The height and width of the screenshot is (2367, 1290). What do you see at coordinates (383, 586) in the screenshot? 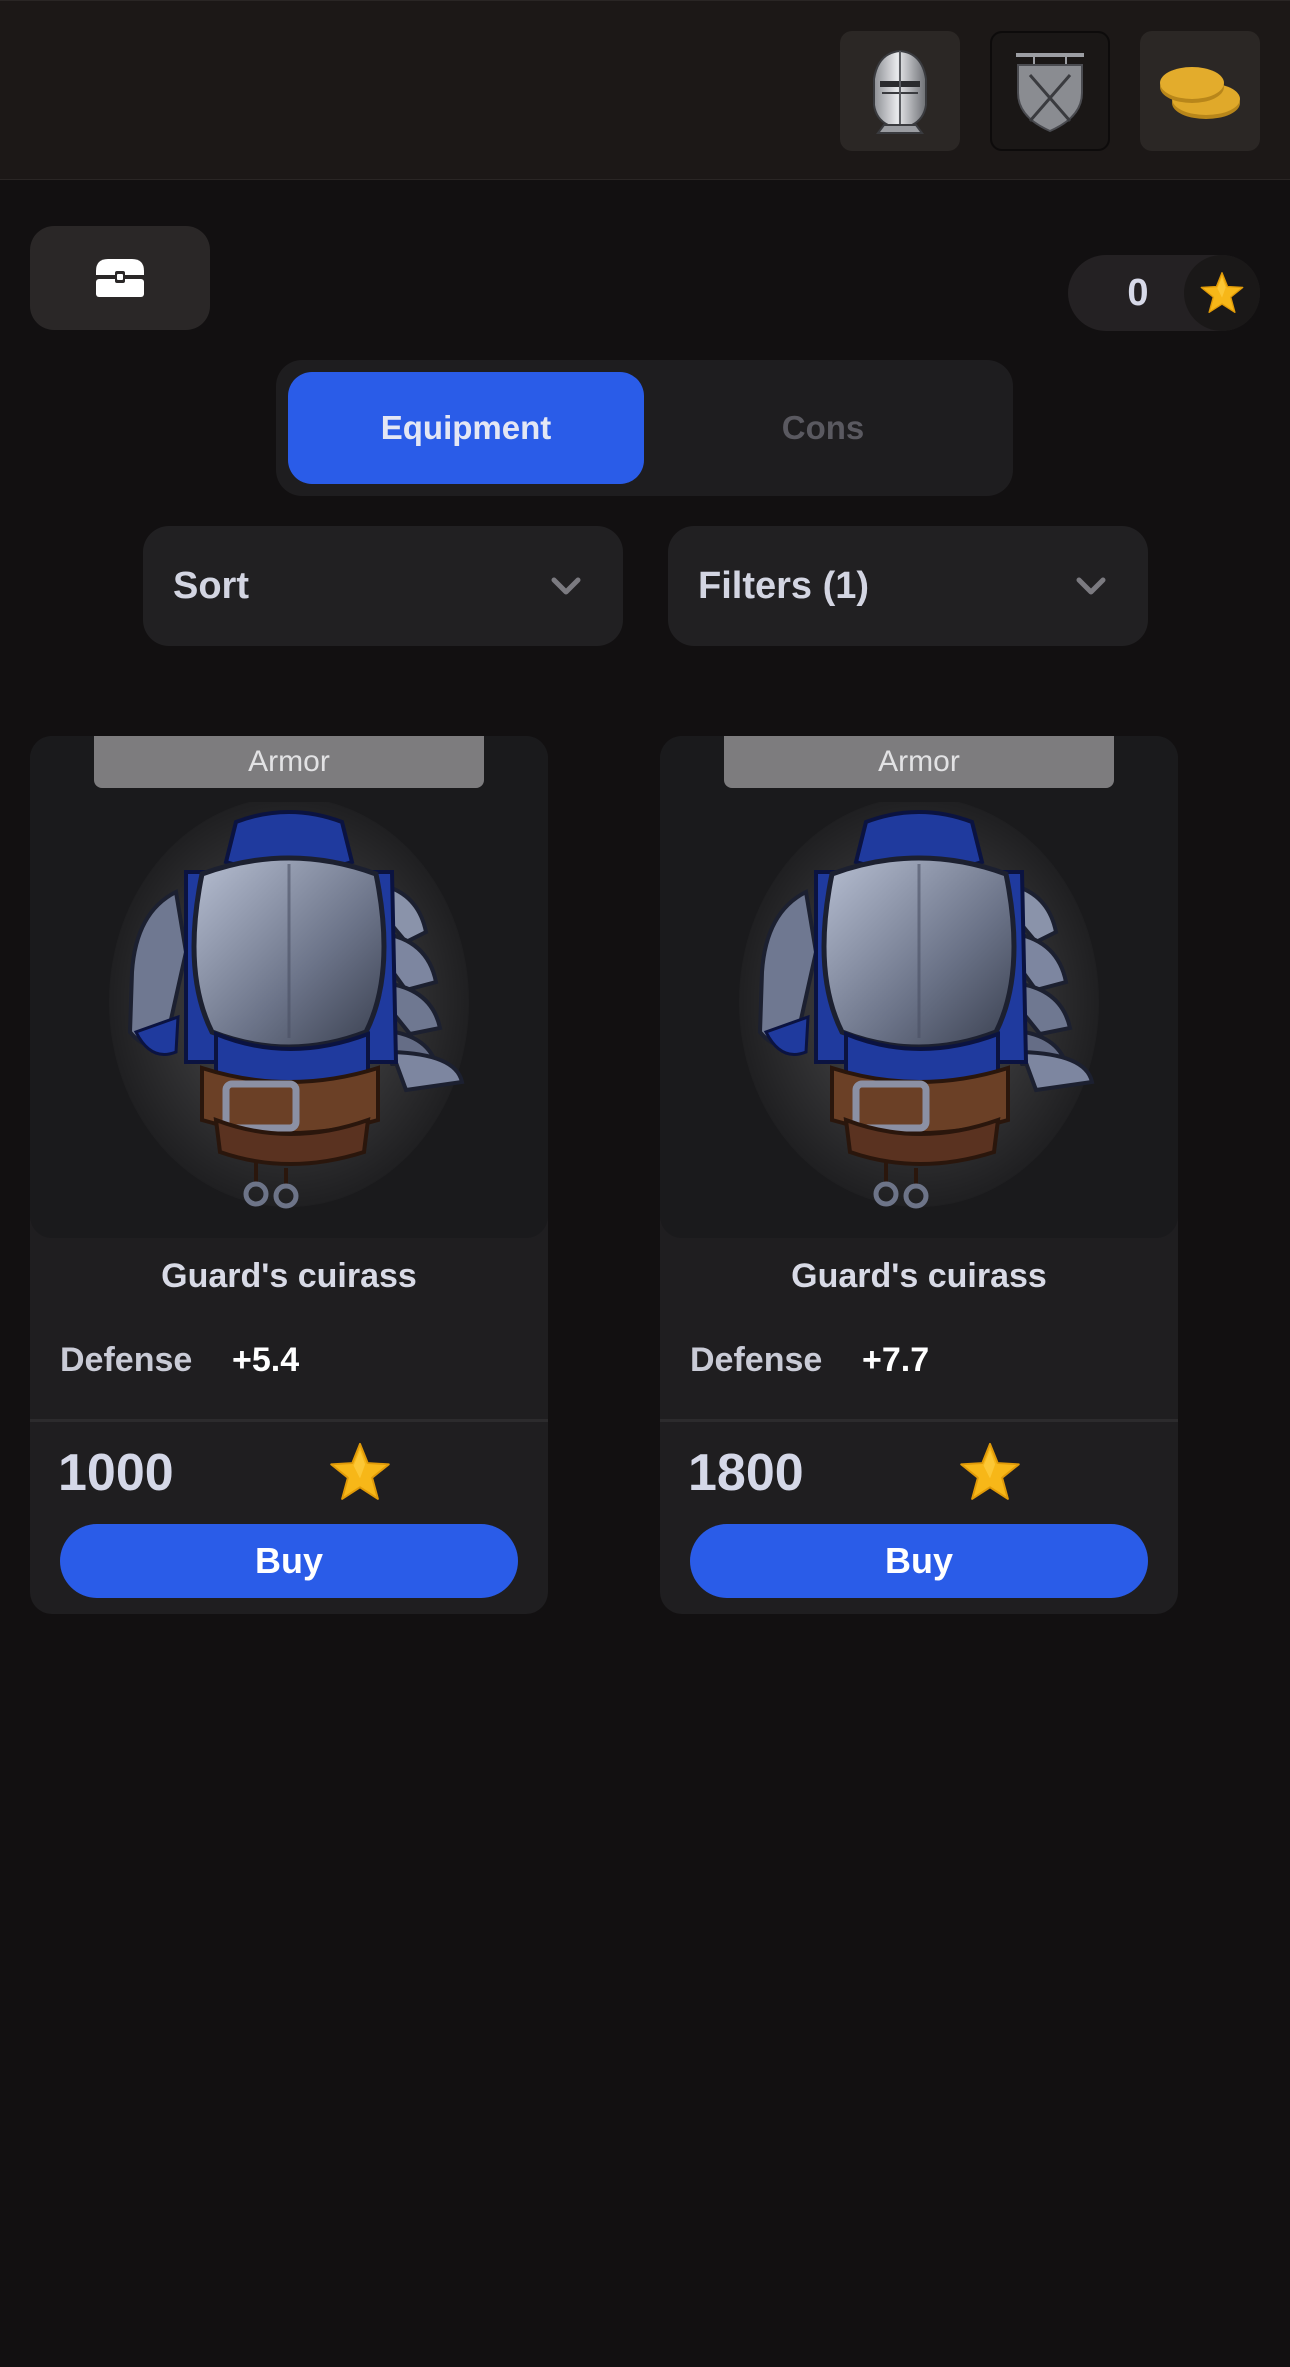
I see `sort-dropdown: Sort` at bounding box center [383, 586].